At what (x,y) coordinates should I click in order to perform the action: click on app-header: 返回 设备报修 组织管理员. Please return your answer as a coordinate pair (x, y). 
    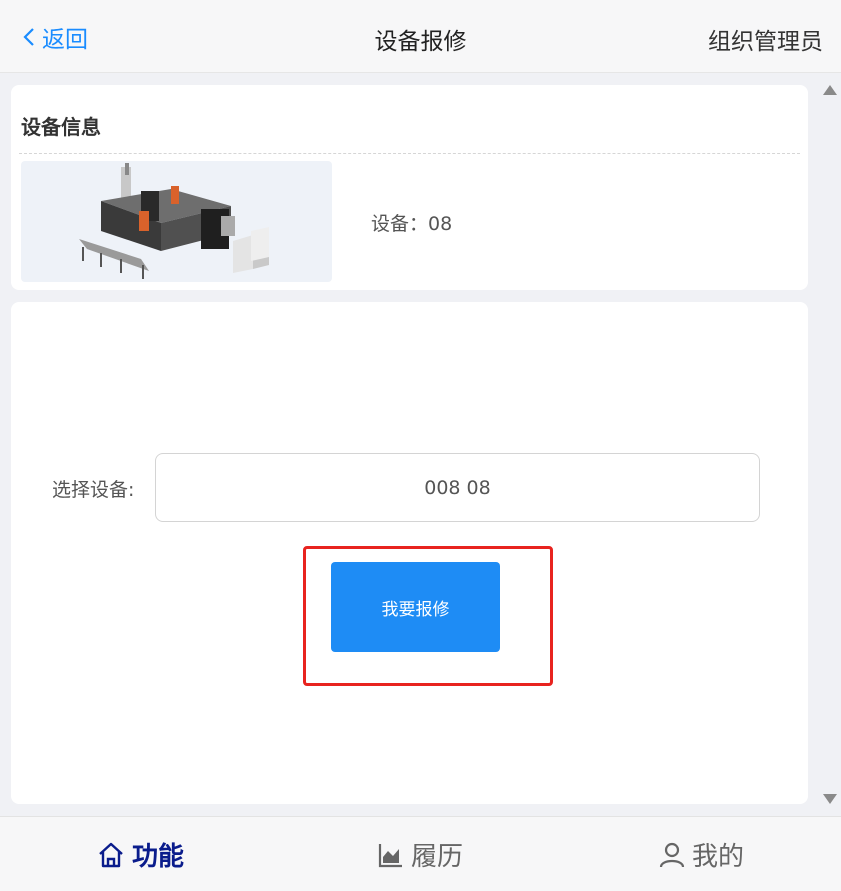
    Looking at the image, I should click on (420, 36).